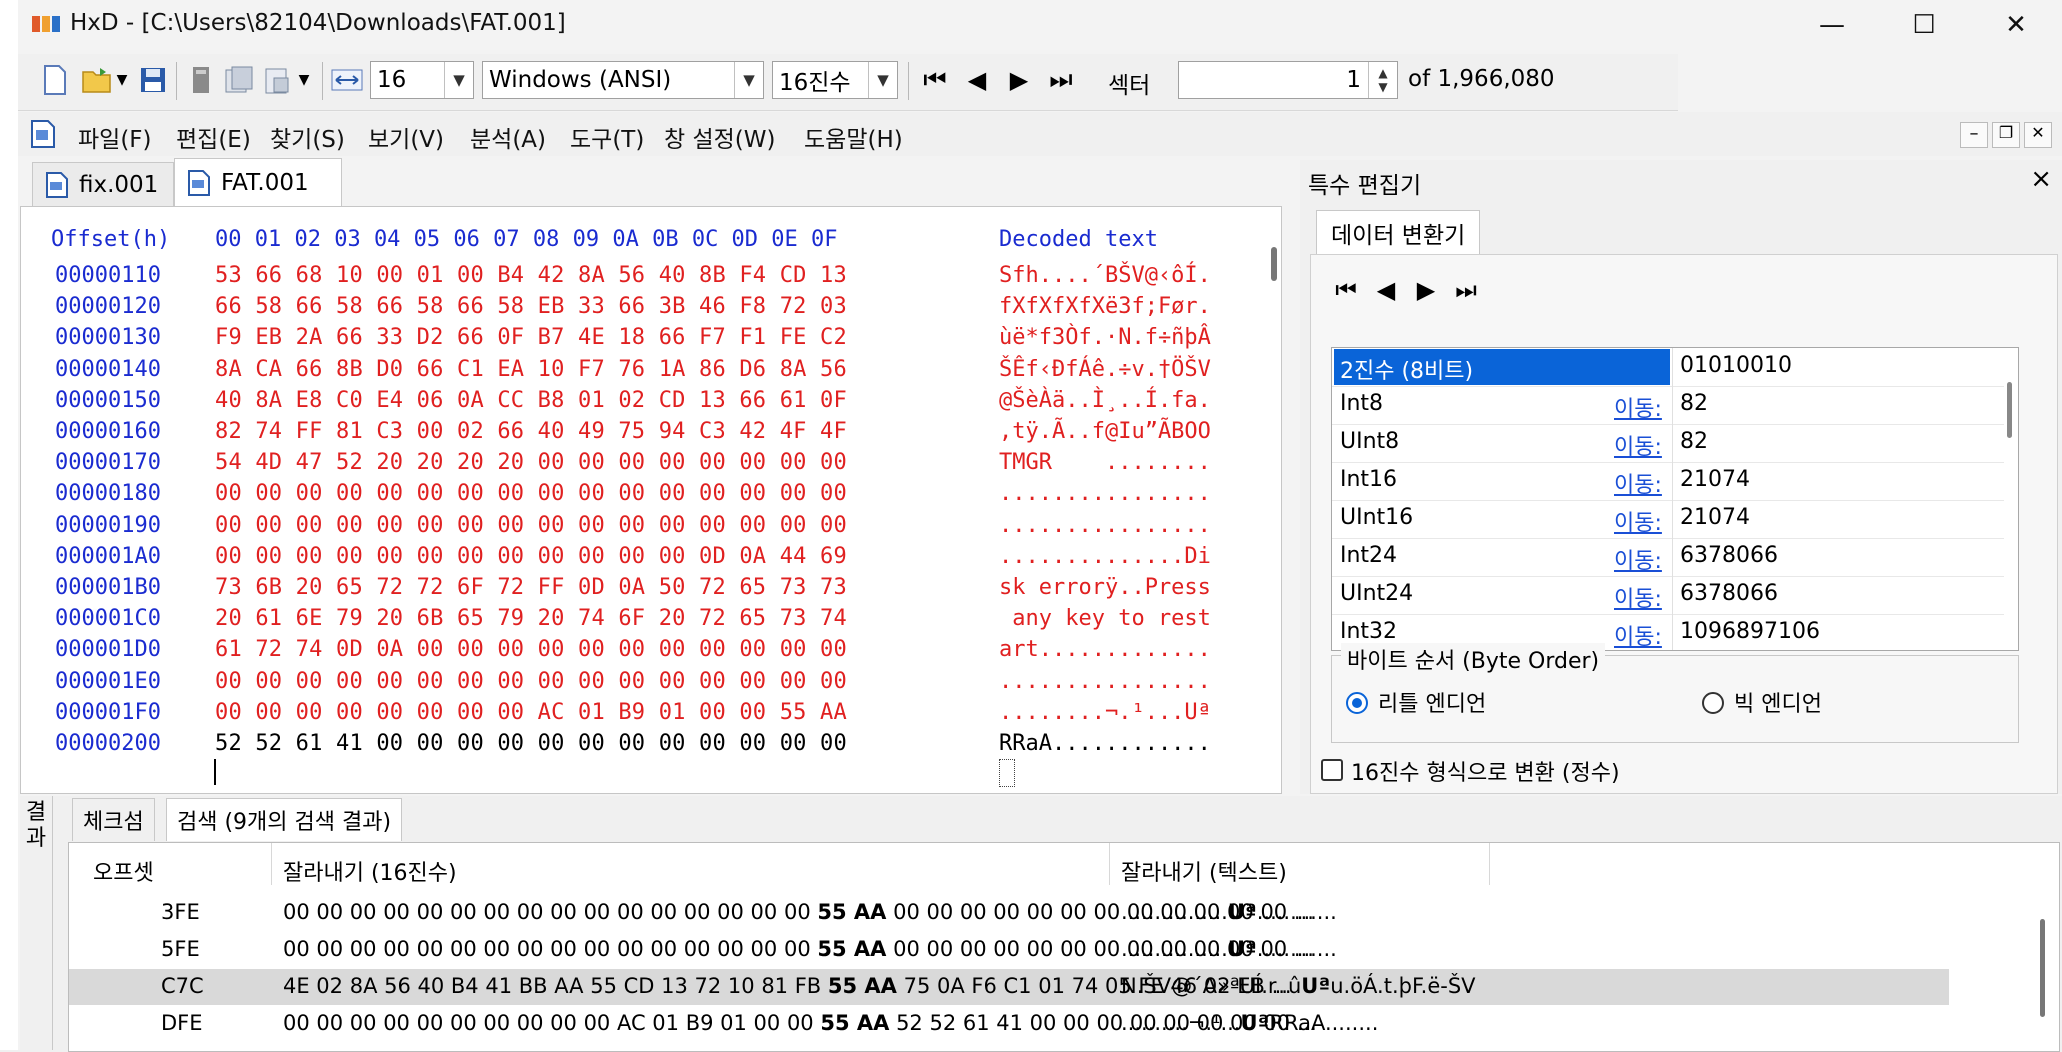 The width and height of the screenshot is (2062, 1052). Describe the element at coordinates (201, 80) in the screenshot. I see `cut-button` at that location.